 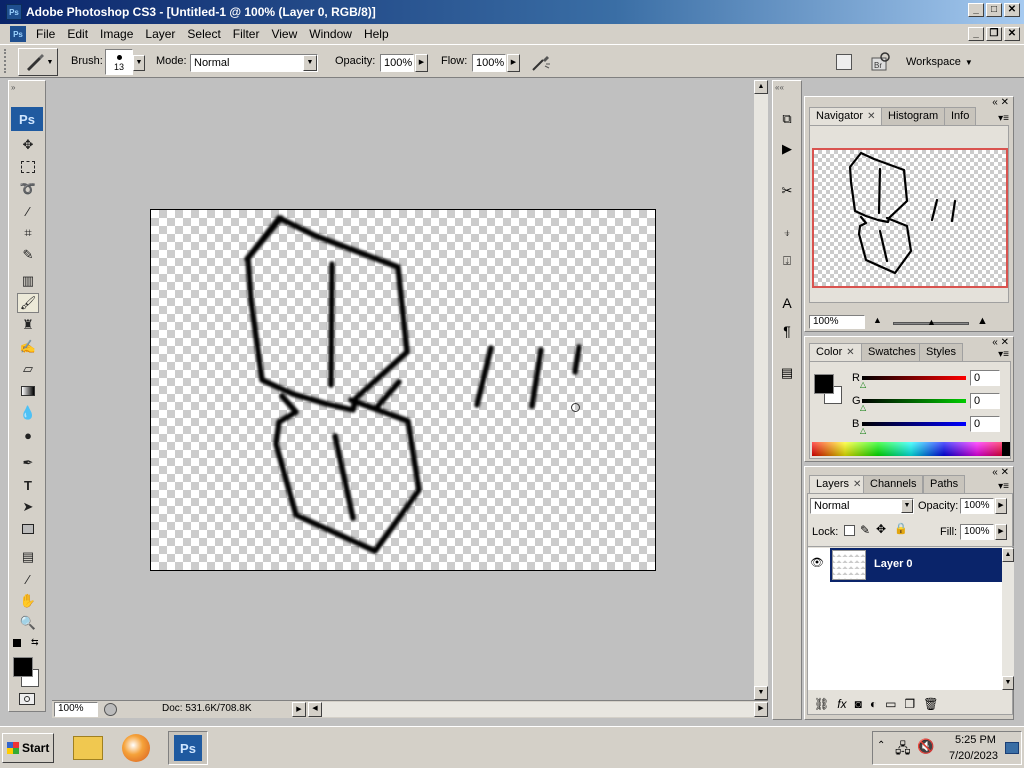 I want to click on blue-slider, so click(x=914, y=424).